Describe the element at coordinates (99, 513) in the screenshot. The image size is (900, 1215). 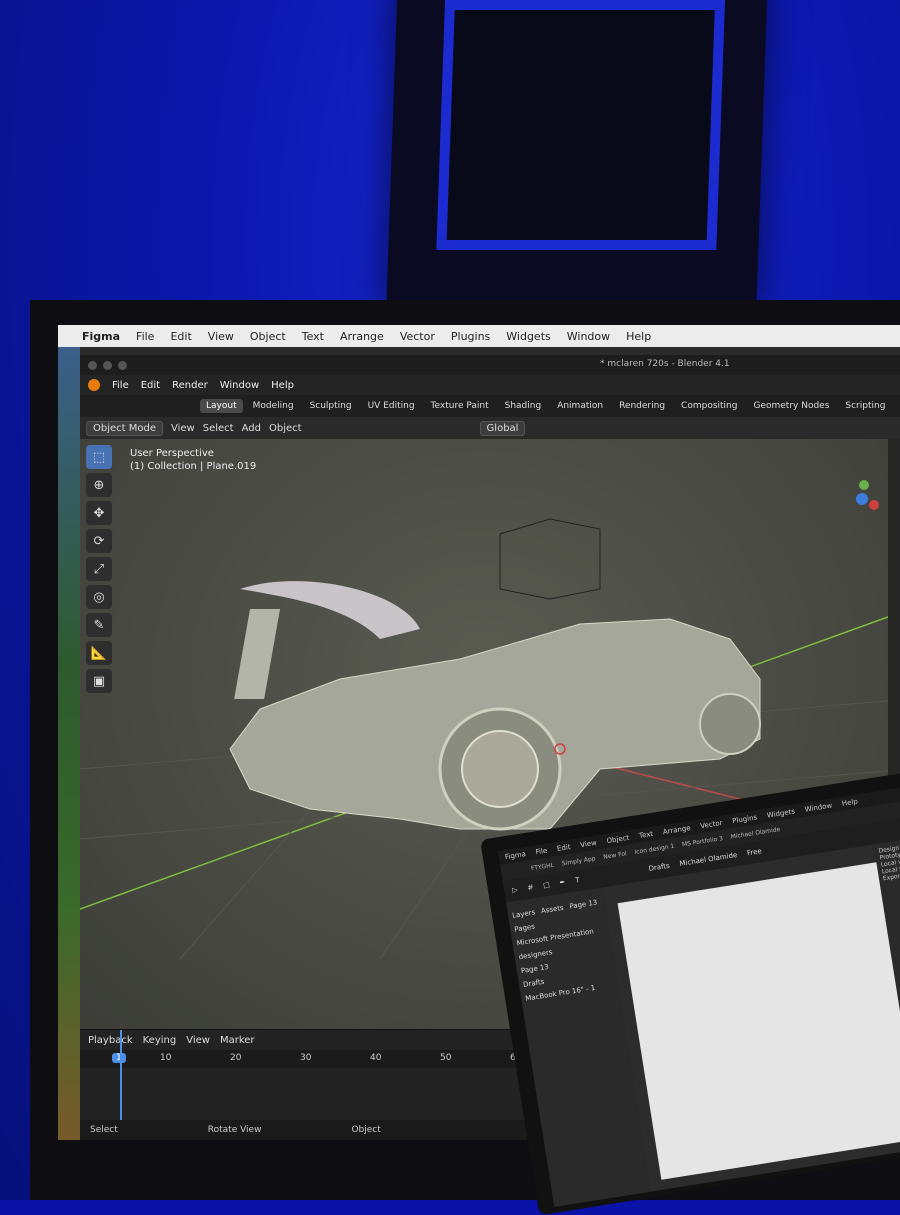
I see `move-tool-icon: ✥` at that location.